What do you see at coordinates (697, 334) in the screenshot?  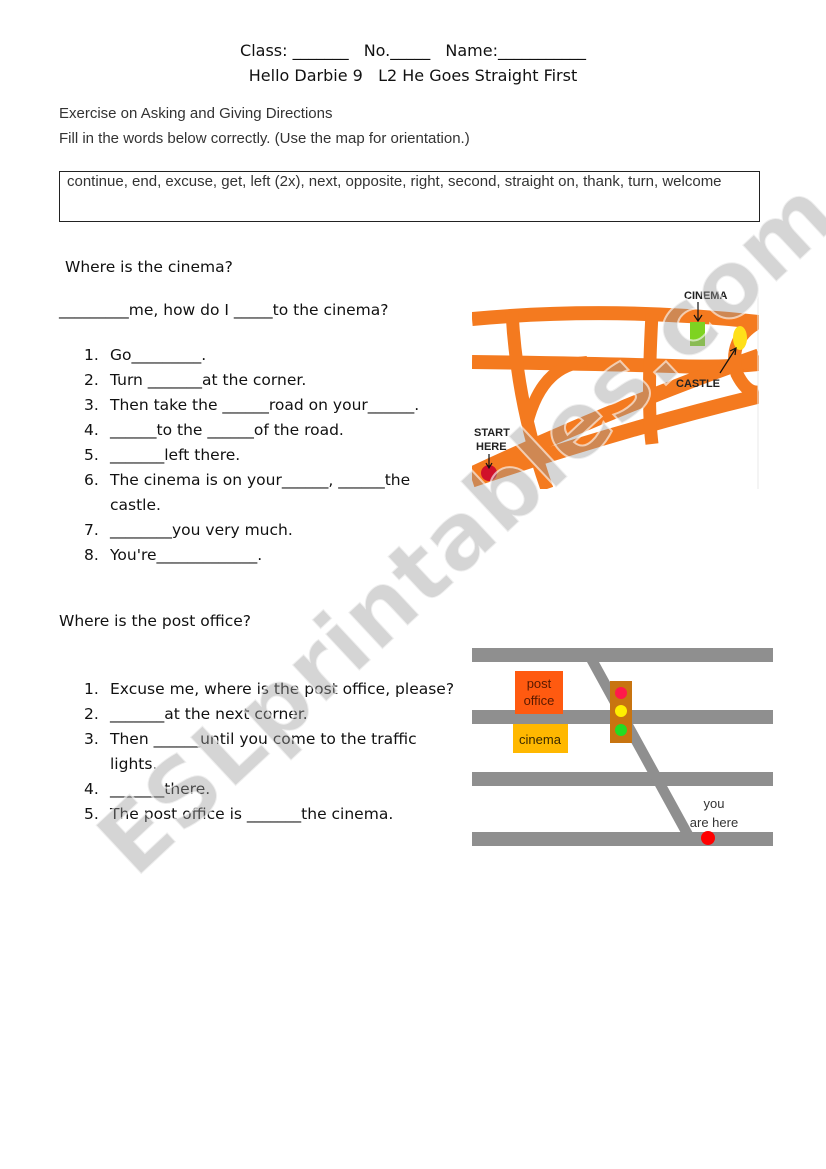 I see `cinema-marker` at bounding box center [697, 334].